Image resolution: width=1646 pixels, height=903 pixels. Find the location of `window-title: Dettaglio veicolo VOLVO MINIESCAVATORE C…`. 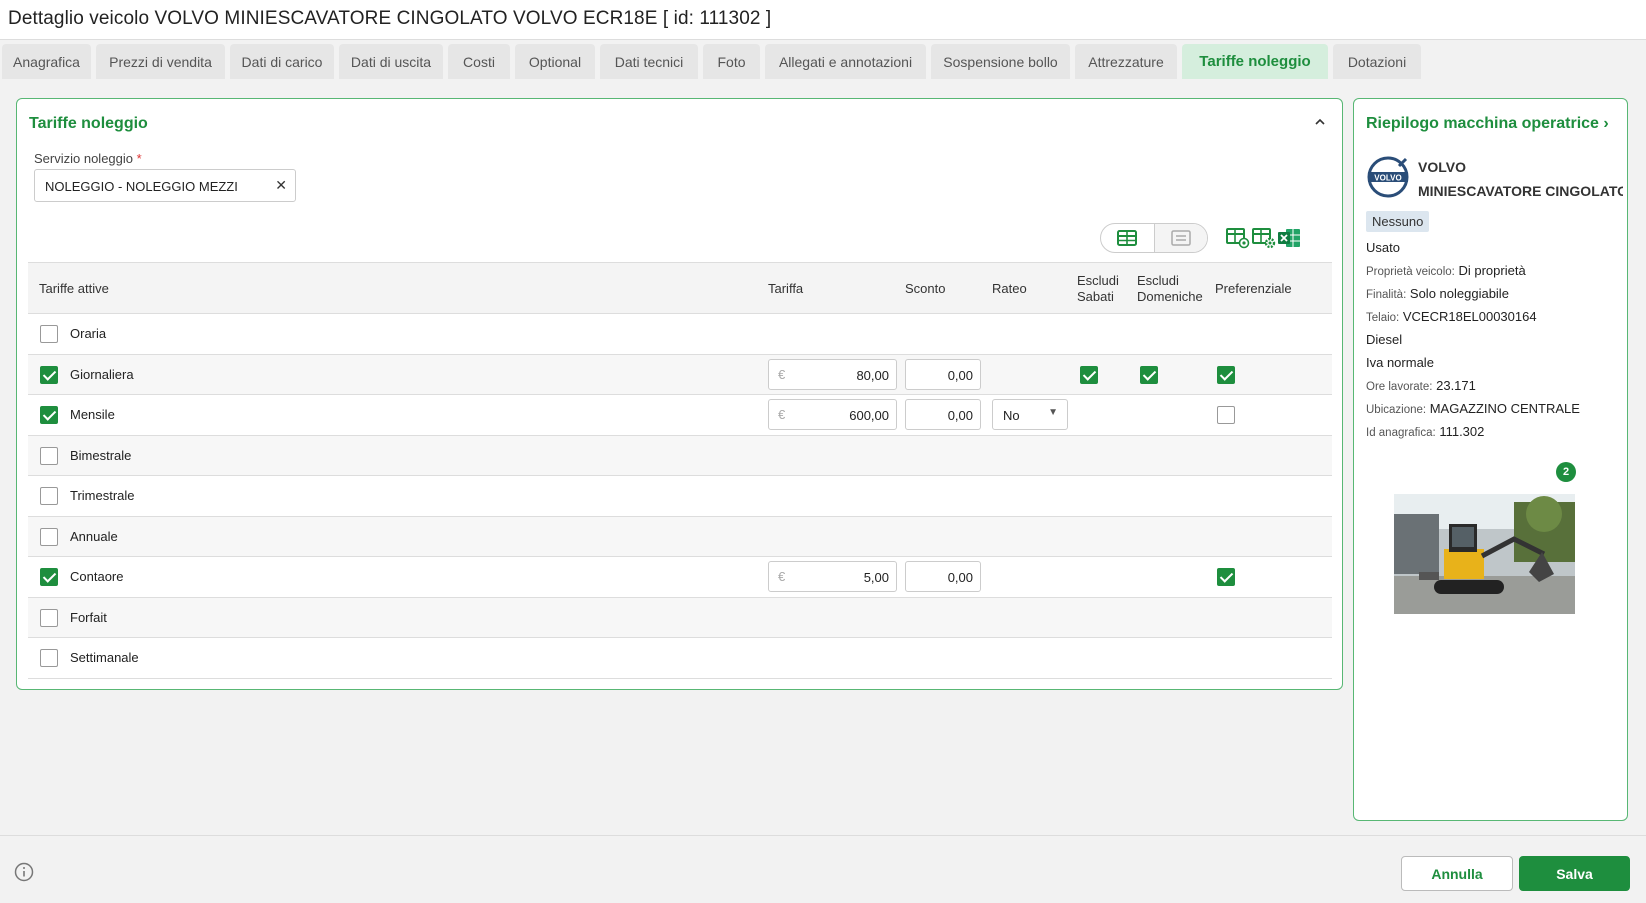

window-title: Dettaglio veicolo VOLVO MINIESCAVATORE C… is located at coordinates (390, 18).